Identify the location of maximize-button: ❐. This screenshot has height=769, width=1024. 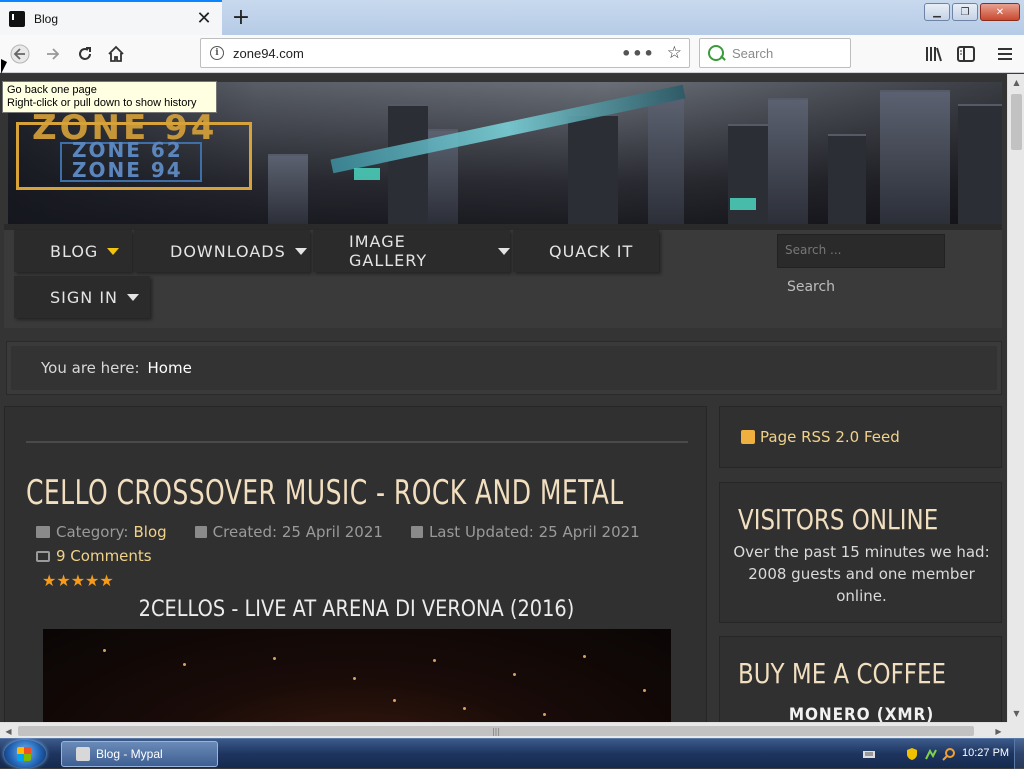
(965, 12).